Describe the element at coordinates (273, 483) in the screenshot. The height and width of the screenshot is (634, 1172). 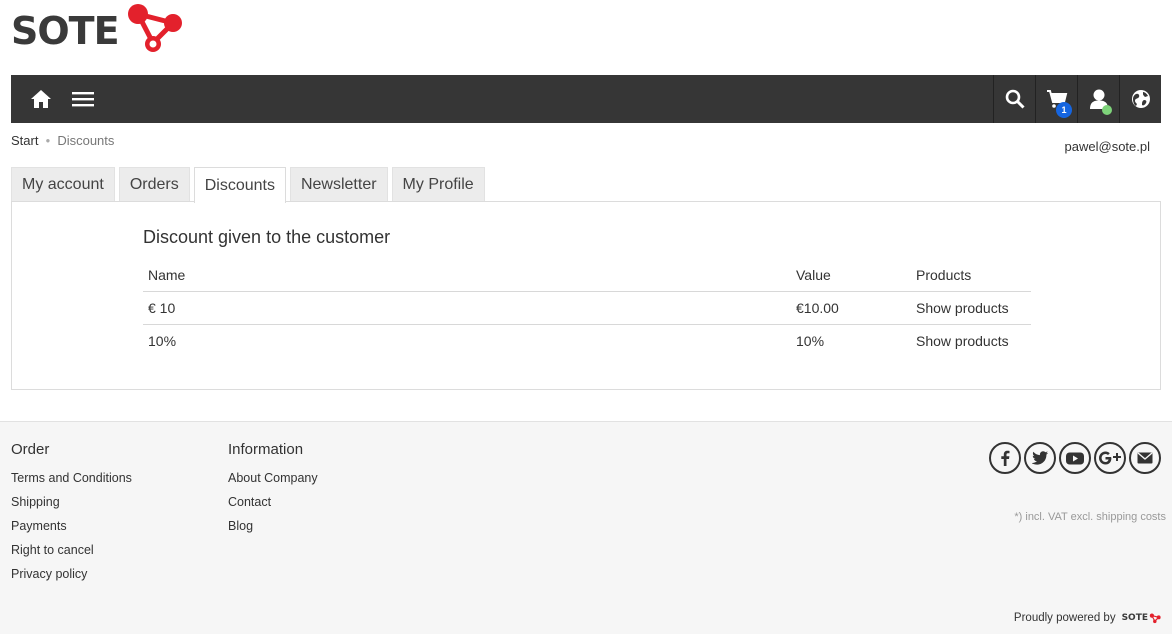
I see `footer-link-about: About Company` at that location.